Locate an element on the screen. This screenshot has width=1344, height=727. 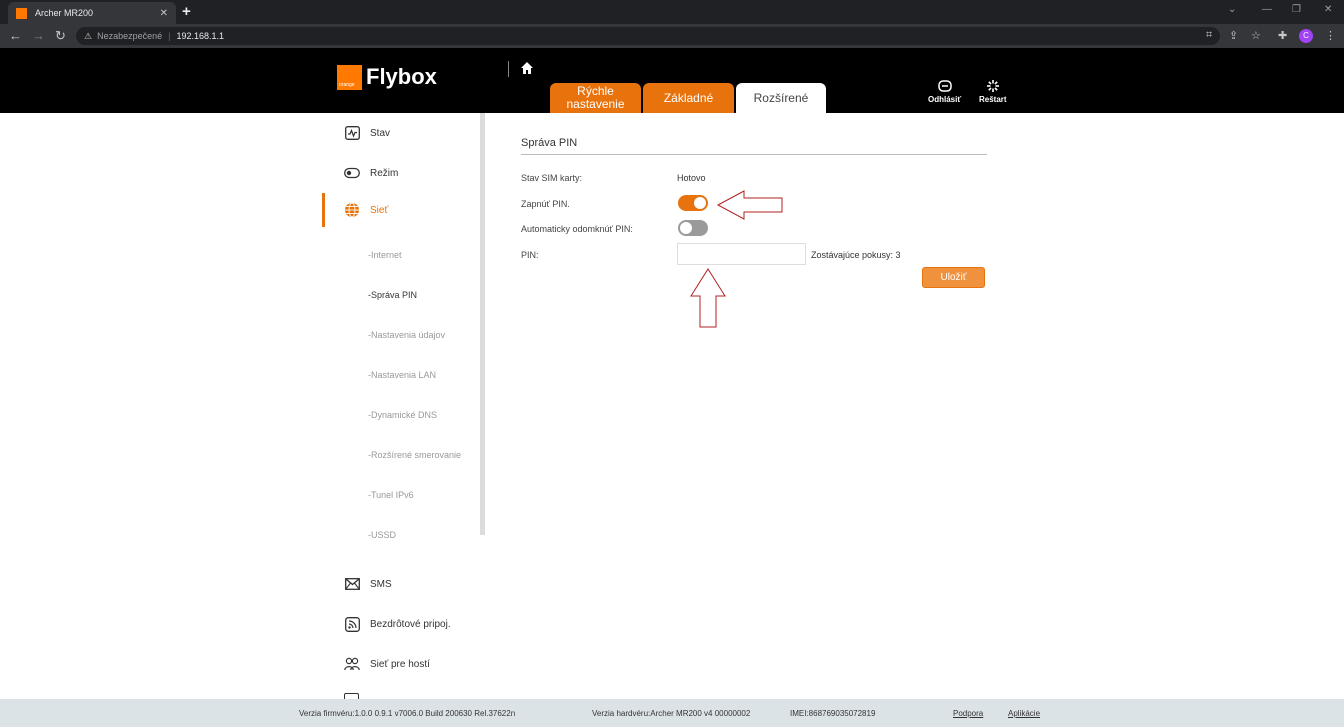
tab-basic: Základné is located at coordinates (688, 98).